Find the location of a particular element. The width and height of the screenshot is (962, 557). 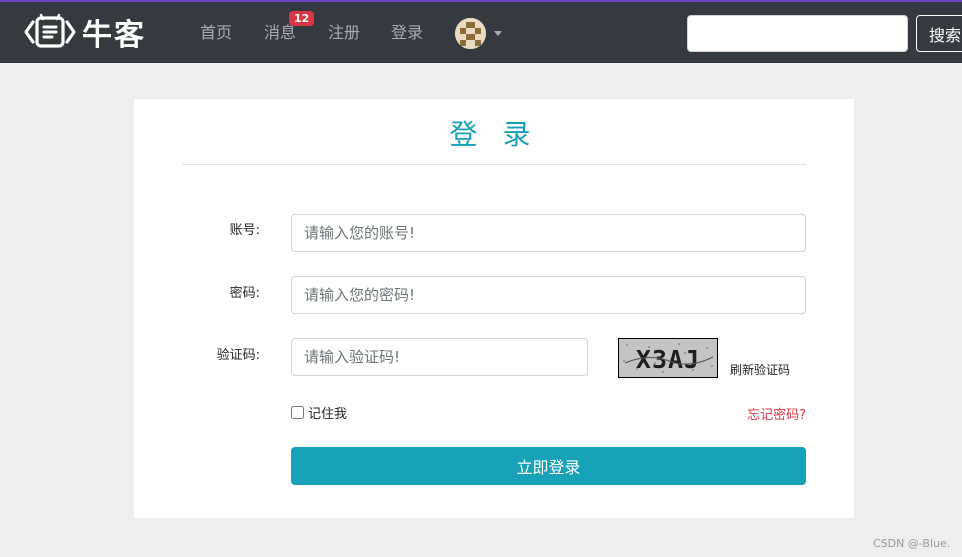

password-input is located at coordinates (548, 295).